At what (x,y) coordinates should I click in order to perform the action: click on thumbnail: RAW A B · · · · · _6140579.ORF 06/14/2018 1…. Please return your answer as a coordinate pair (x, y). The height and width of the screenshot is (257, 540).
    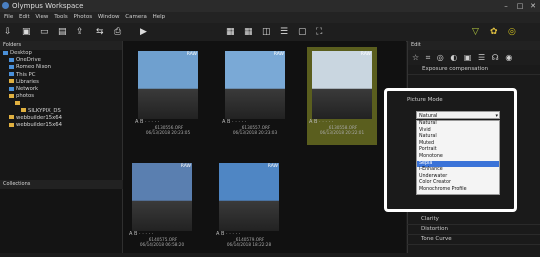
    Looking at the image, I should click on (249, 208).